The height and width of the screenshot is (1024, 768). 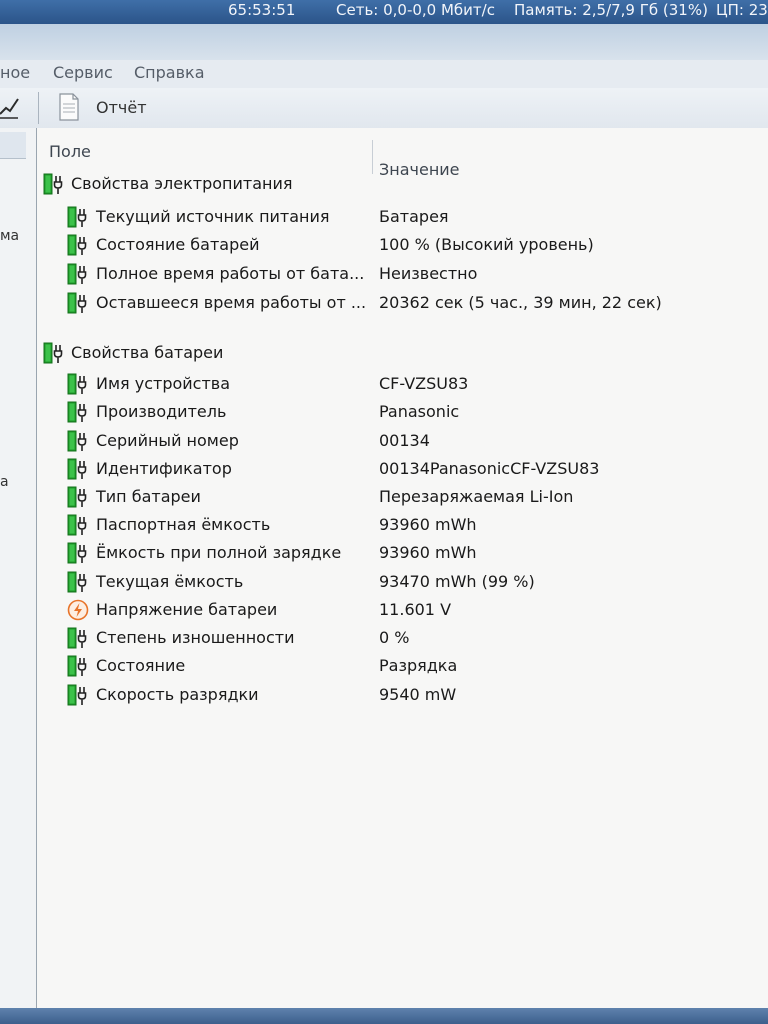 What do you see at coordinates (415, 609) in the screenshot?
I see `property-value: 11.601 V` at bounding box center [415, 609].